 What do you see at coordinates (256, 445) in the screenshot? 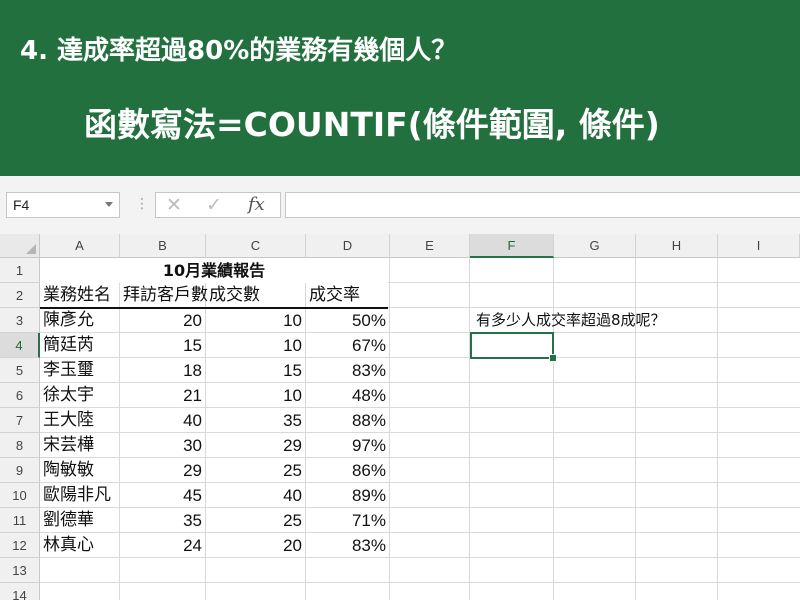
I see `cell-deals: 29` at bounding box center [256, 445].